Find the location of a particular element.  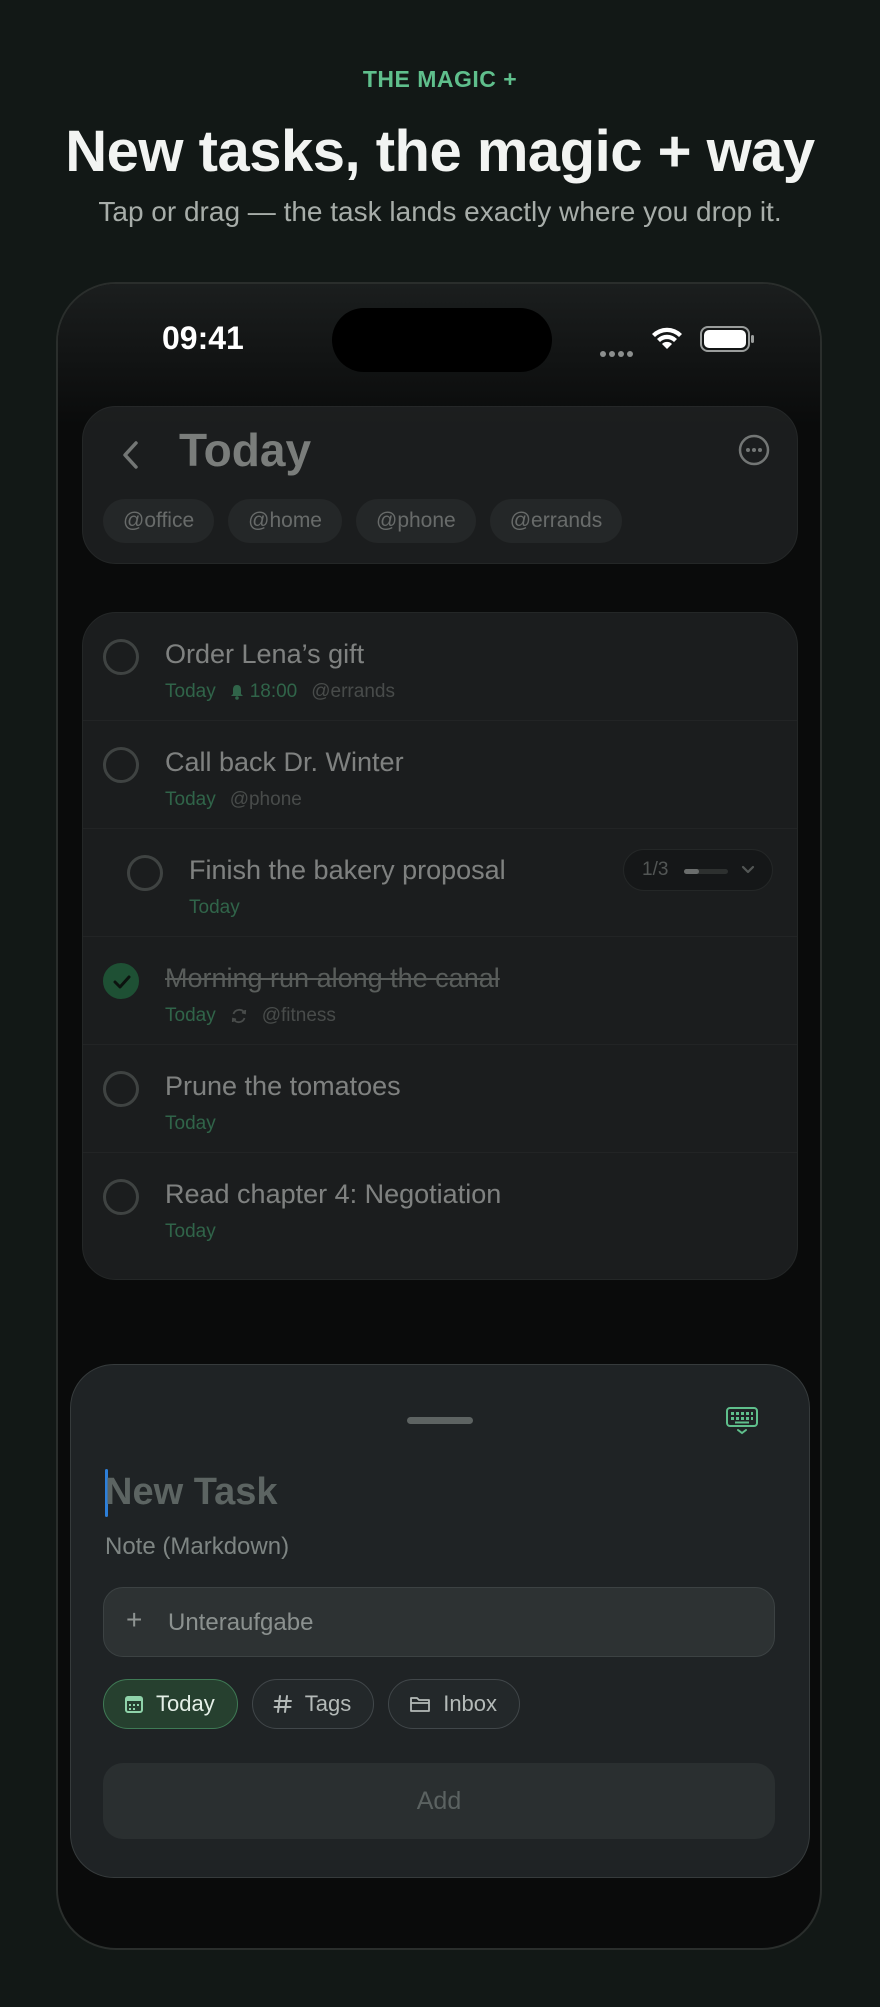

chevron-down-icon is located at coordinates (748, 869).